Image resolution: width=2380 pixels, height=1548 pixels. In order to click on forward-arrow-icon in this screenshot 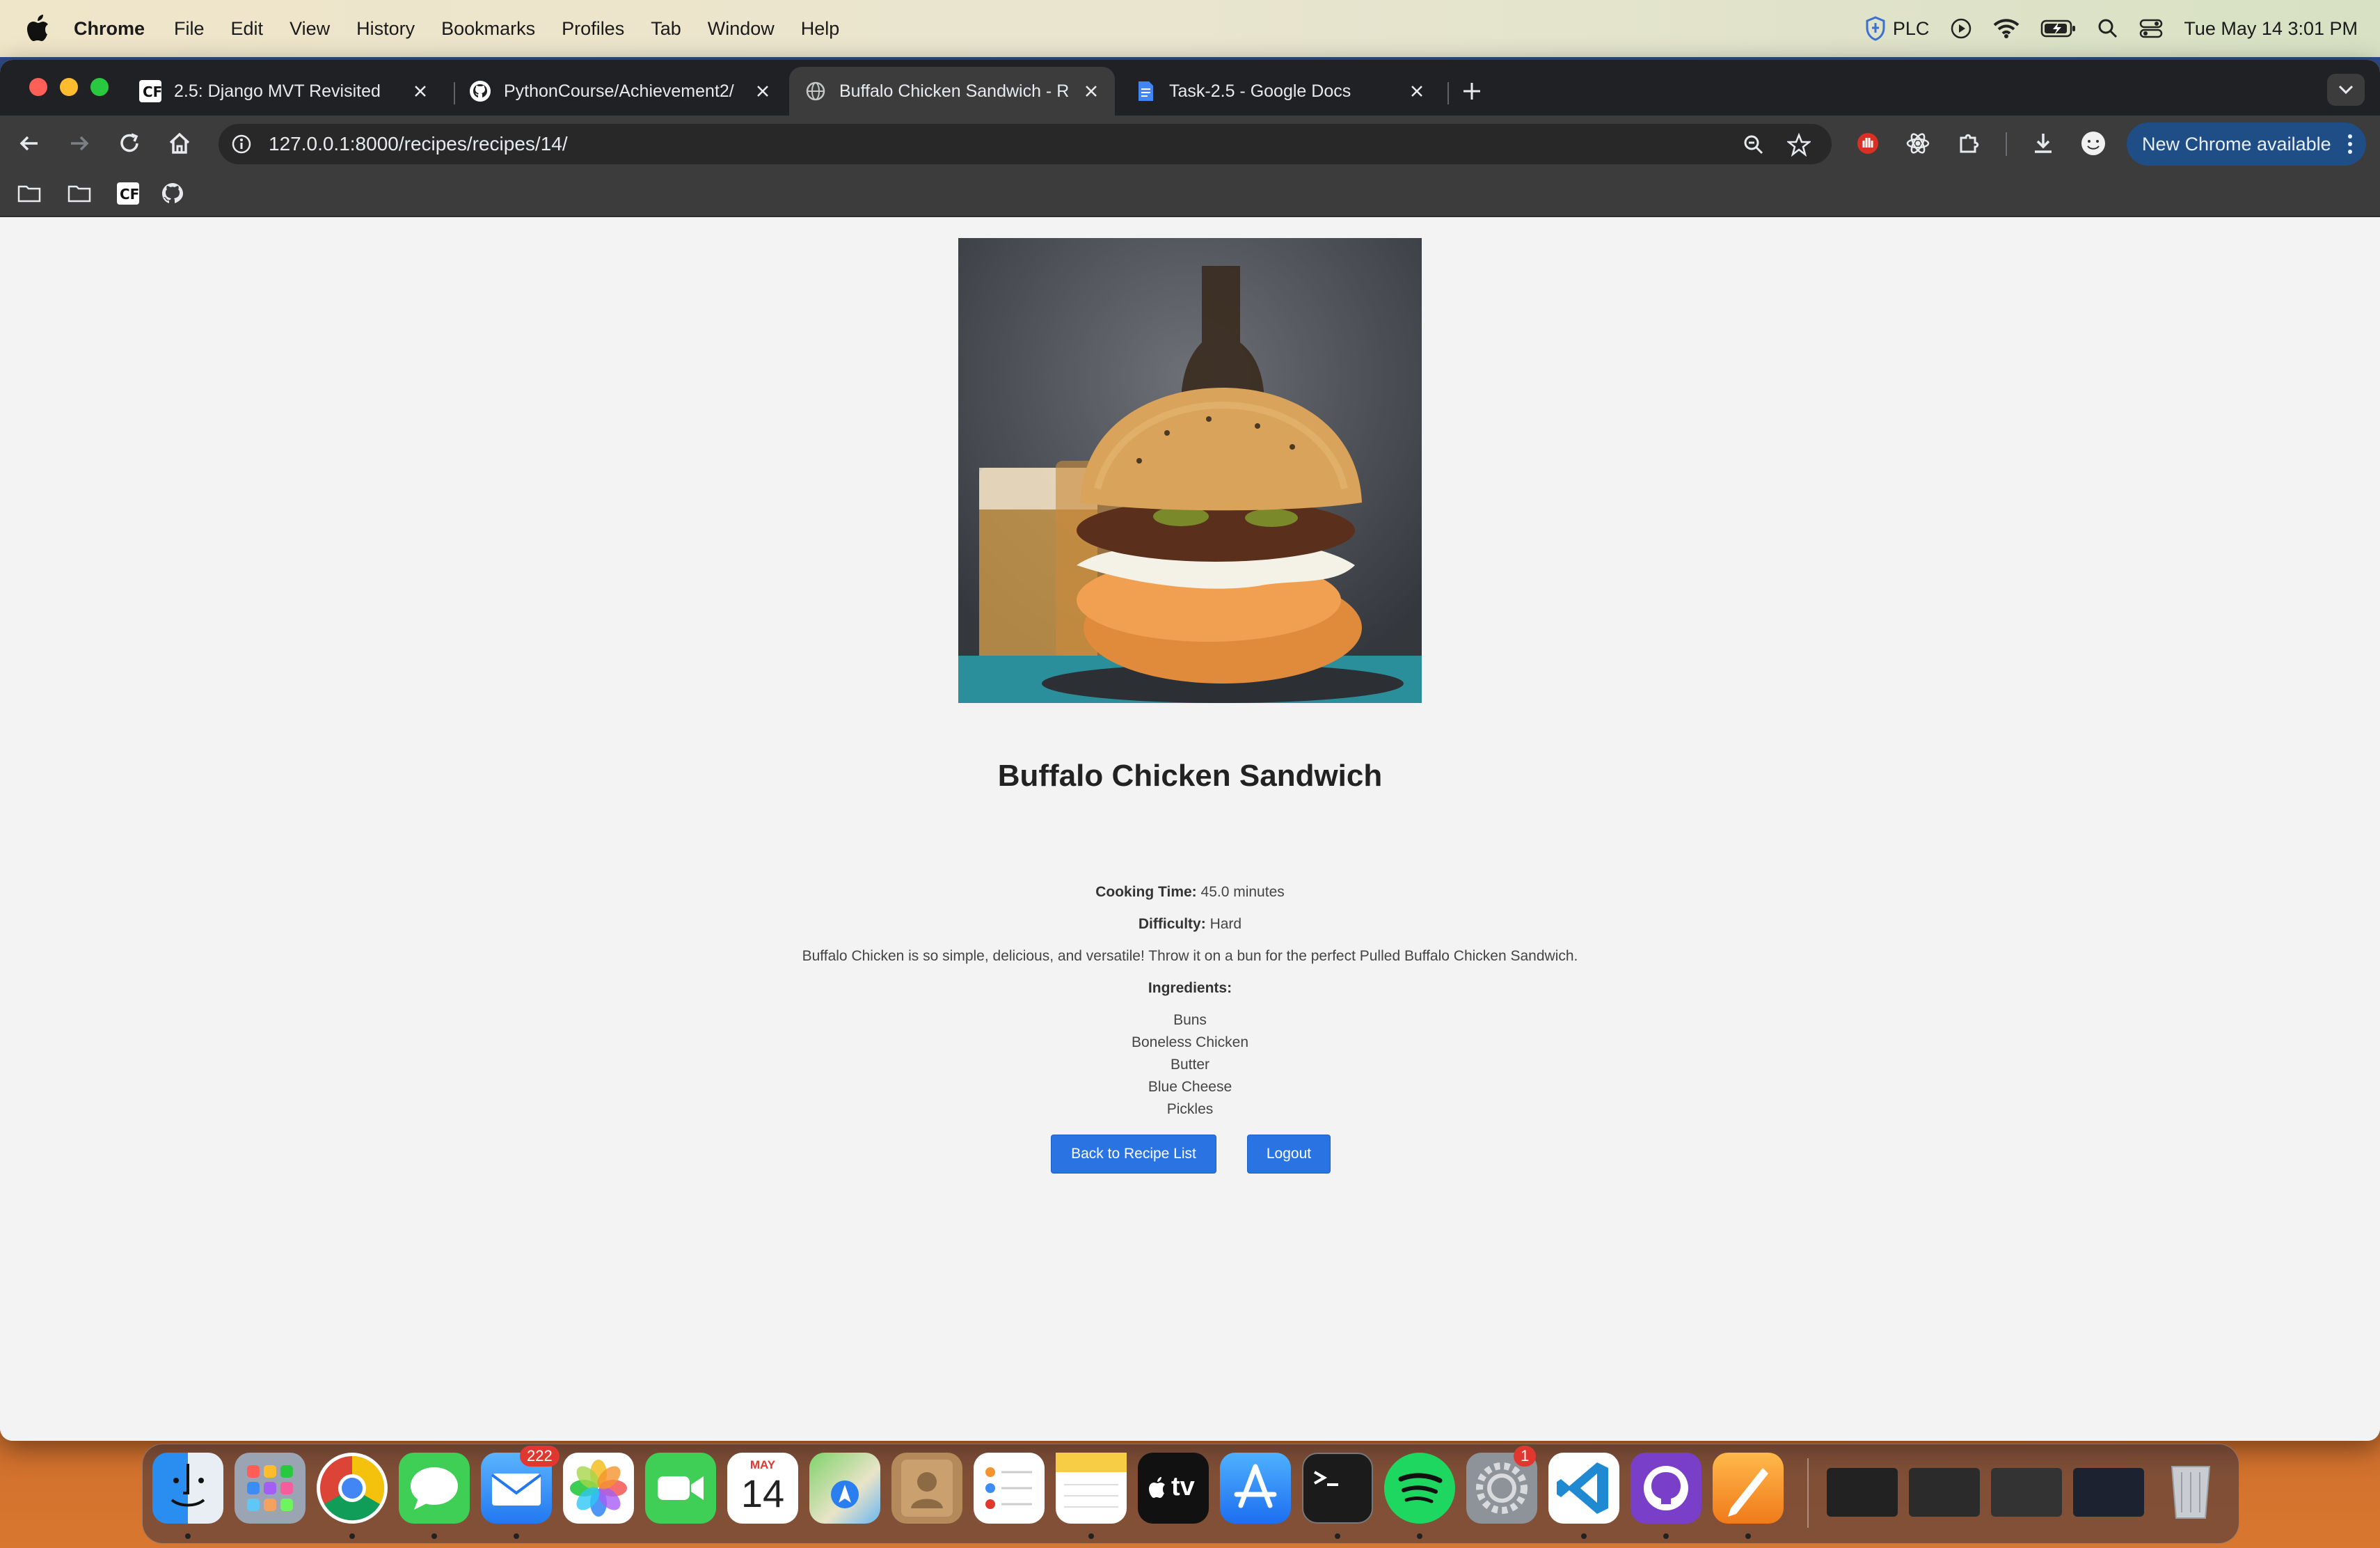, I will do `click(79, 143)`.